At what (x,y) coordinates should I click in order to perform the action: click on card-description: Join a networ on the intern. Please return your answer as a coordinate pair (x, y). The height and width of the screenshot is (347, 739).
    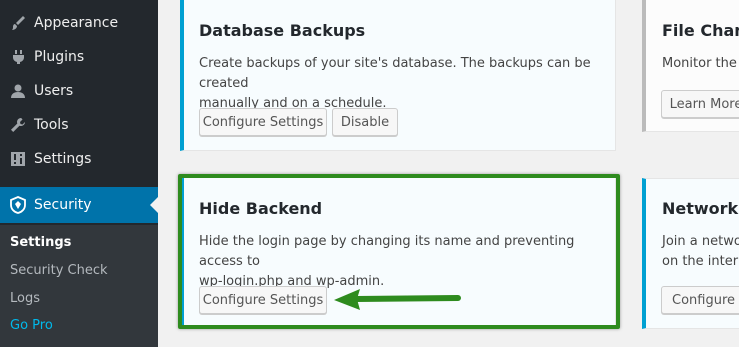
    Looking at the image, I should click on (700, 252).